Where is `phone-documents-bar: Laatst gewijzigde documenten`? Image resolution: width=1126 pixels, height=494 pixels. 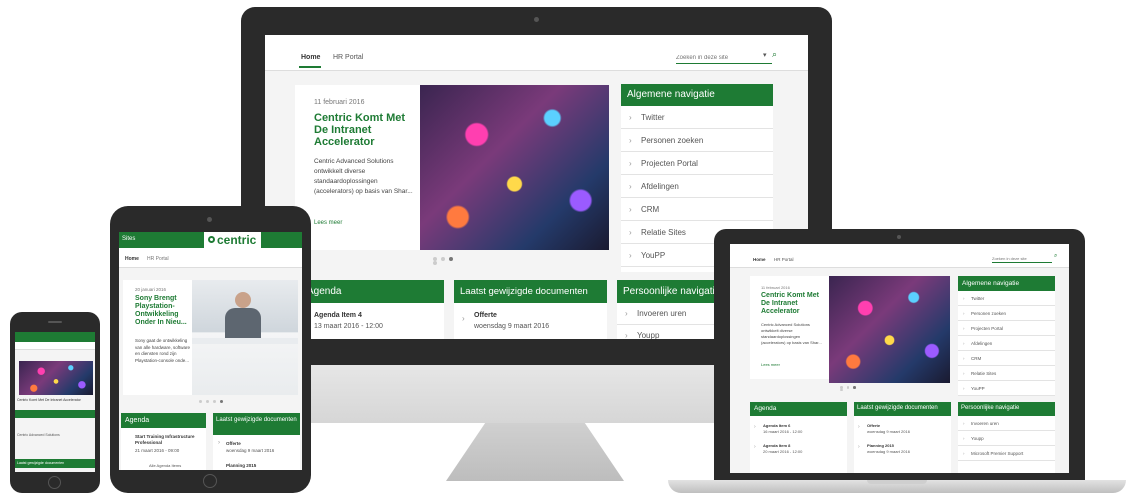 phone-documents-bar: Laatst gewijzigde documenten is located at coordinates (55, 463).